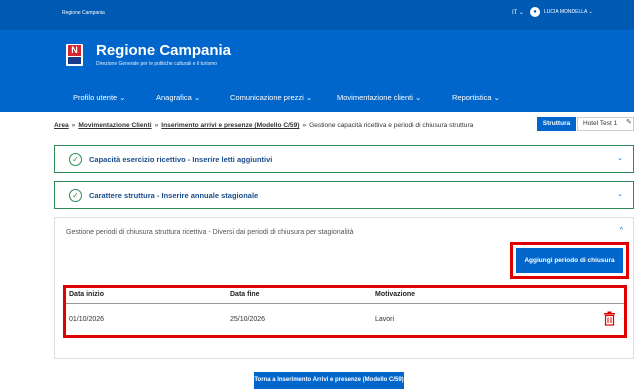  I want to click on column-header-end-date: Data fine, so click(245, 294).